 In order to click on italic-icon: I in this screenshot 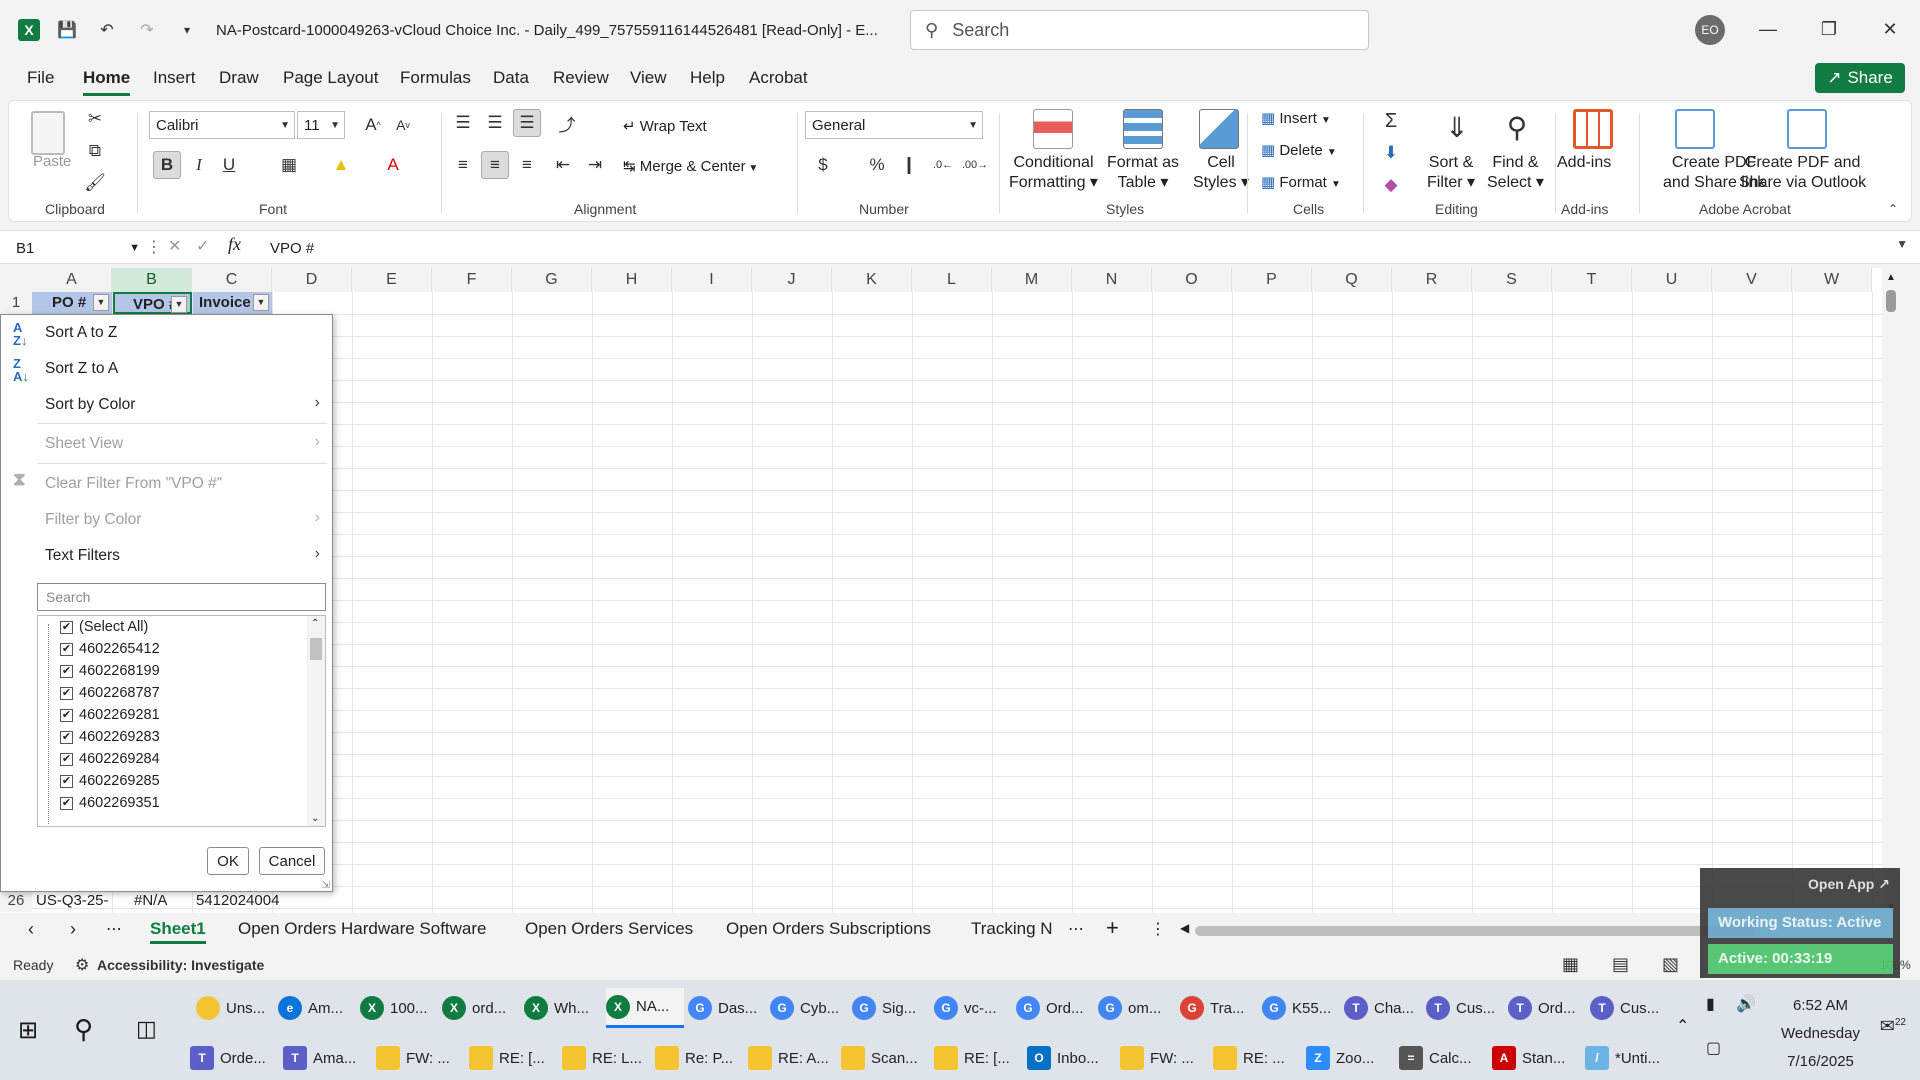, I will do `click(199, 165)`.